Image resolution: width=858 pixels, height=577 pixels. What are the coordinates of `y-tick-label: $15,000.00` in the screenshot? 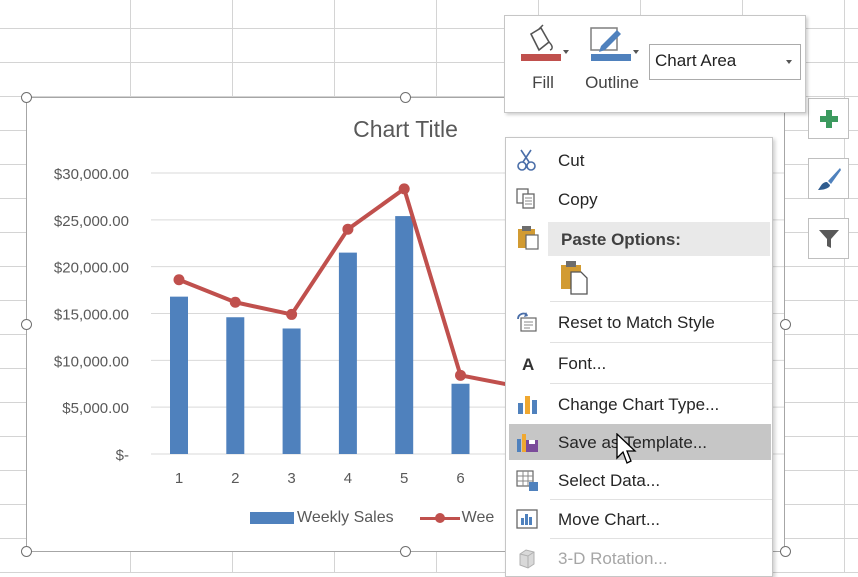 It's located at (91, 315).